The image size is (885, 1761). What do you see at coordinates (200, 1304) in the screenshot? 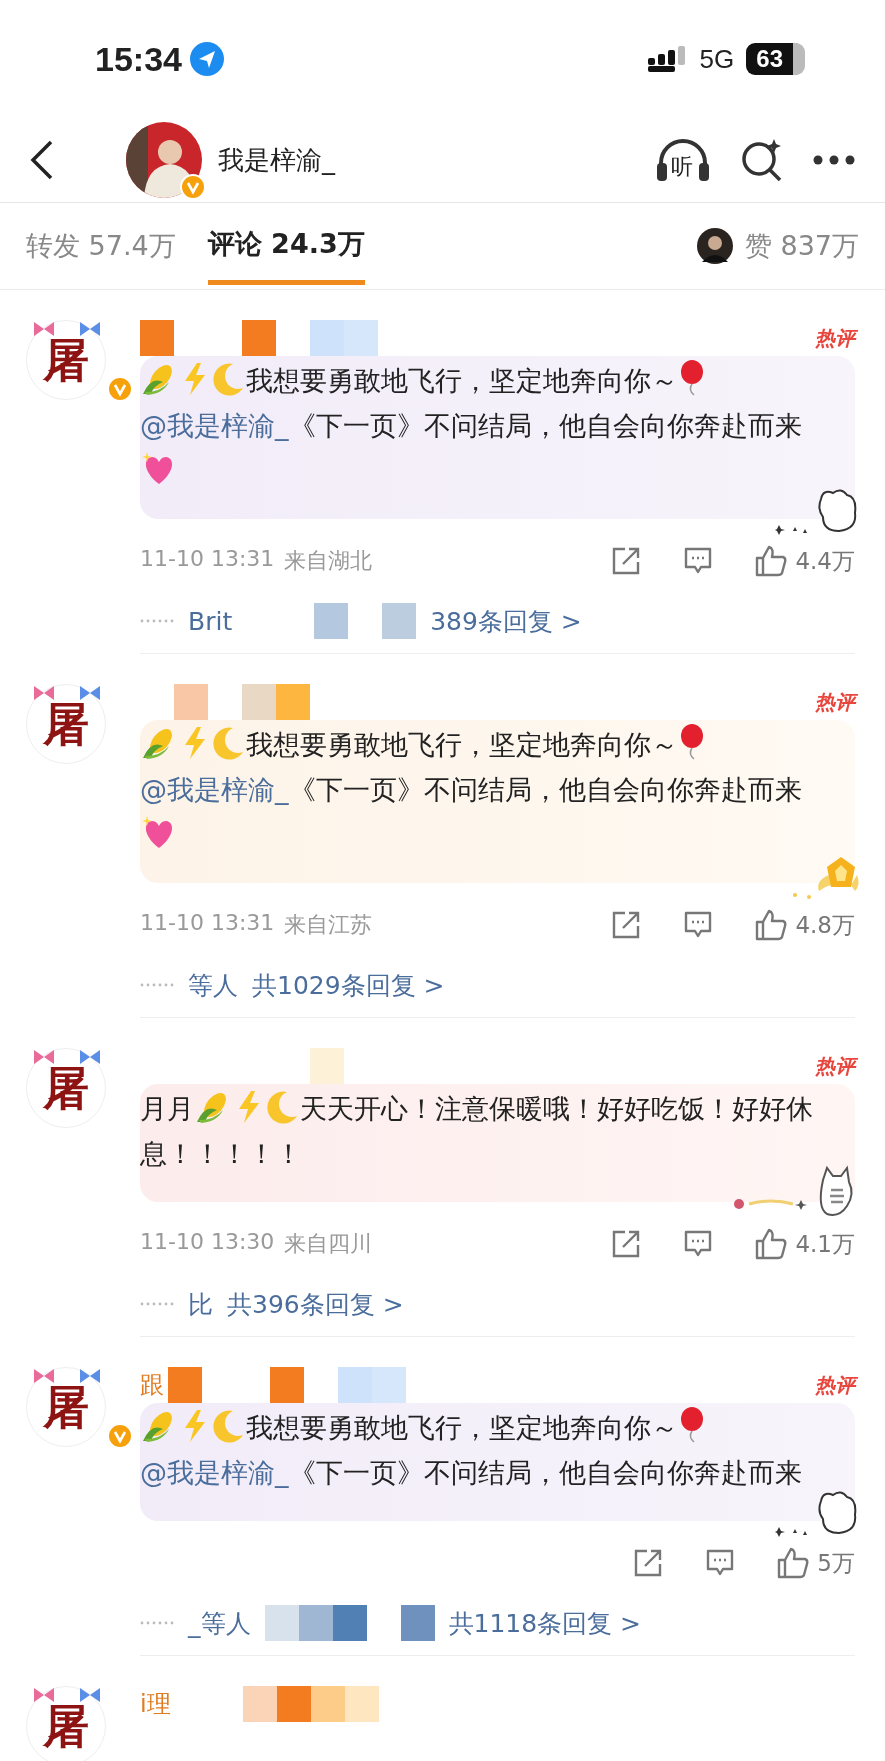
I see `reply-users: 比` at bounding box center [200, 1304].